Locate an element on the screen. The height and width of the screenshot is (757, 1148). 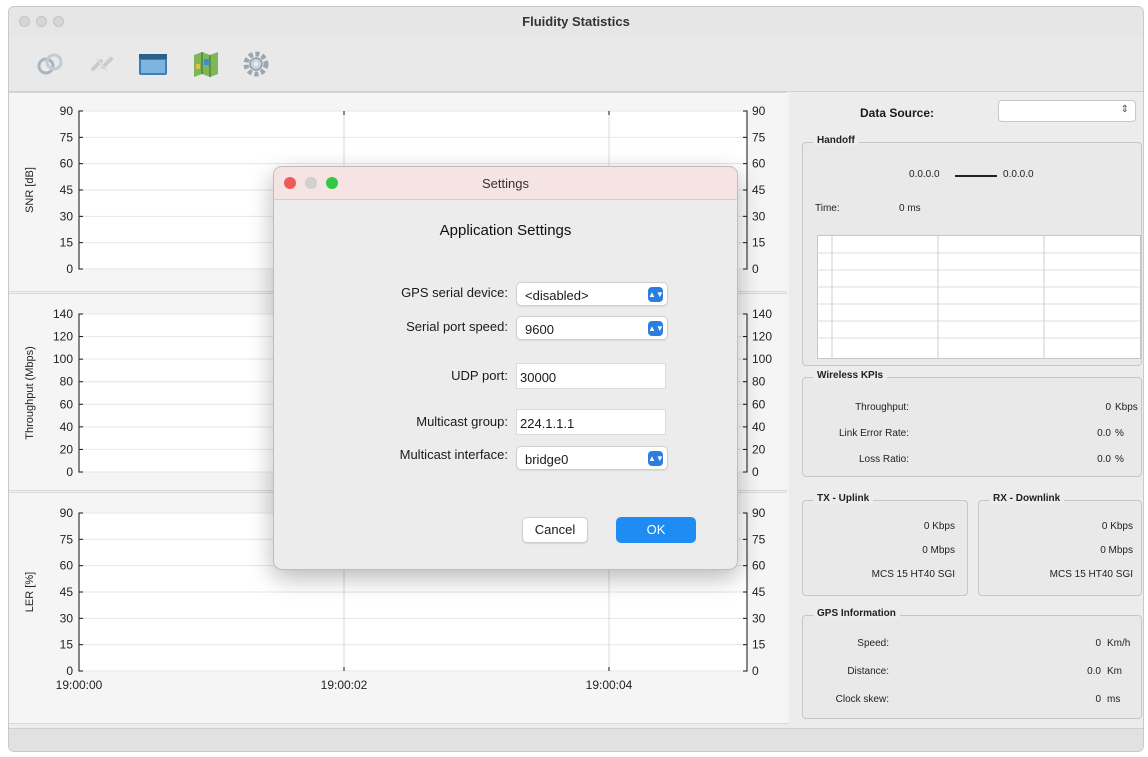
serial-port-speed-select: 9600 ▲▼ is located at coordinates (592, 328).